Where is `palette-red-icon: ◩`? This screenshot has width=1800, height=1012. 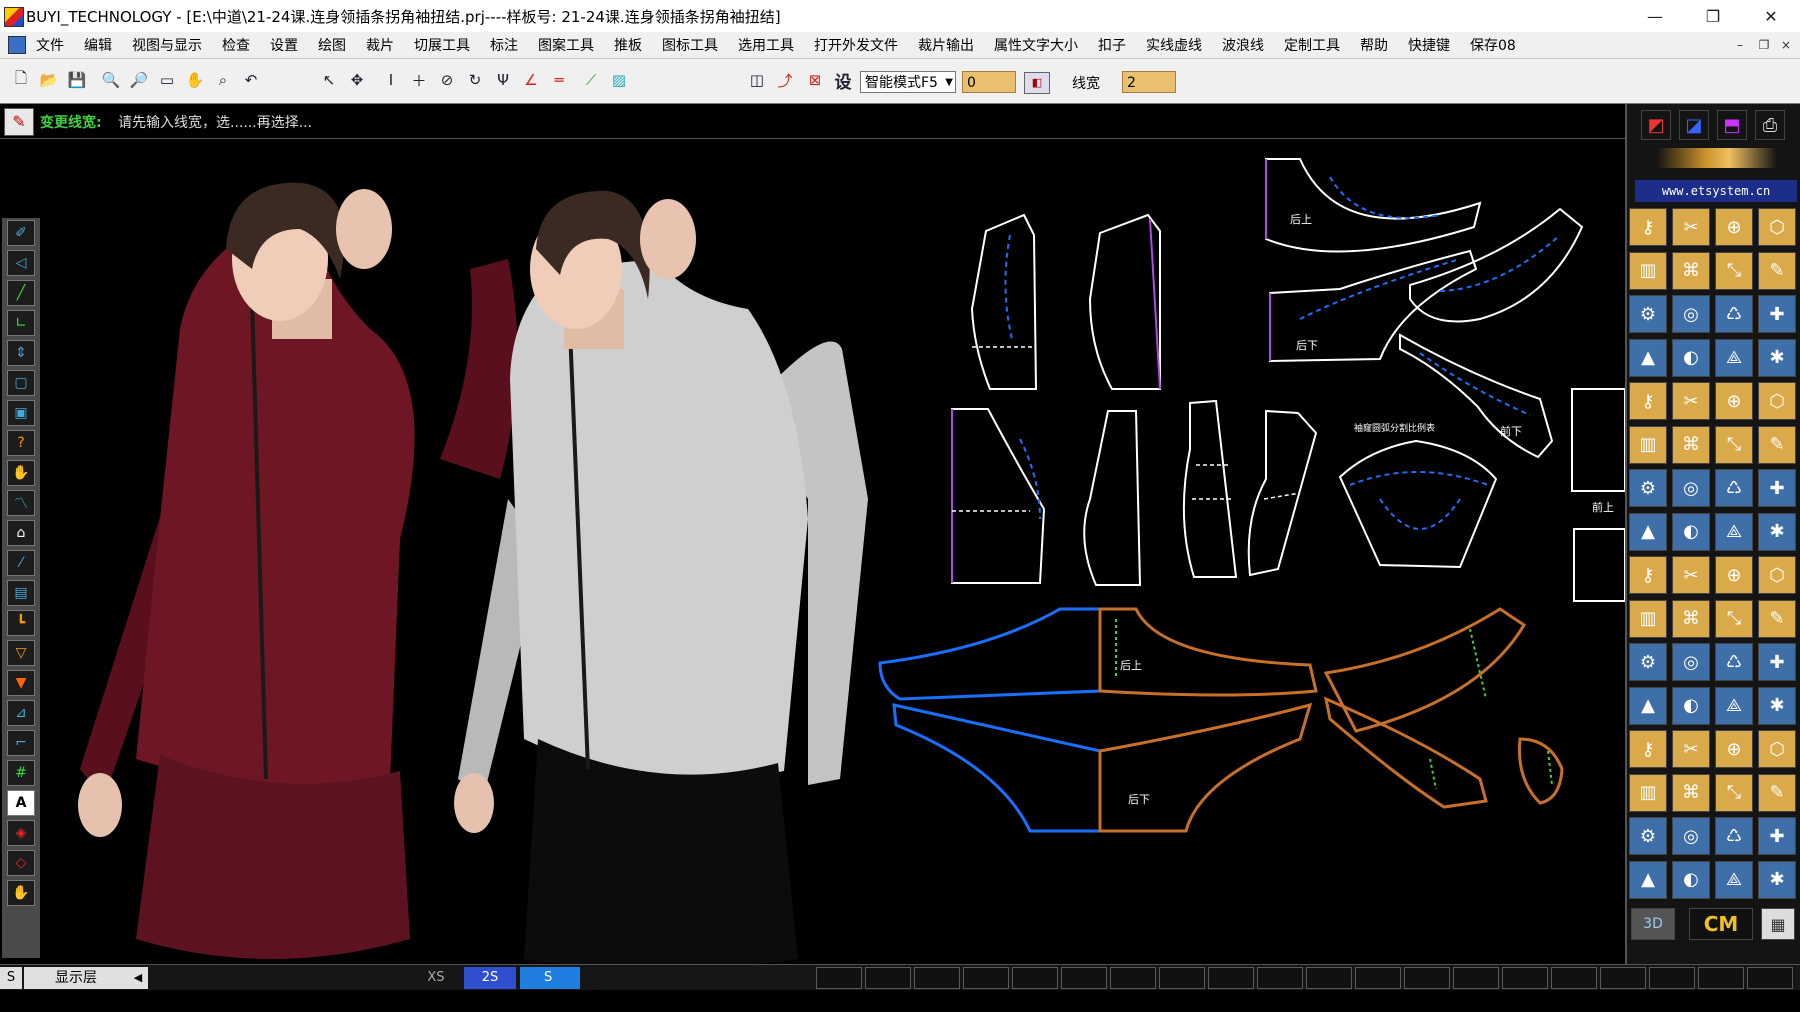
palette-red-icon: ◩ is located at coordinates (1656, 125).